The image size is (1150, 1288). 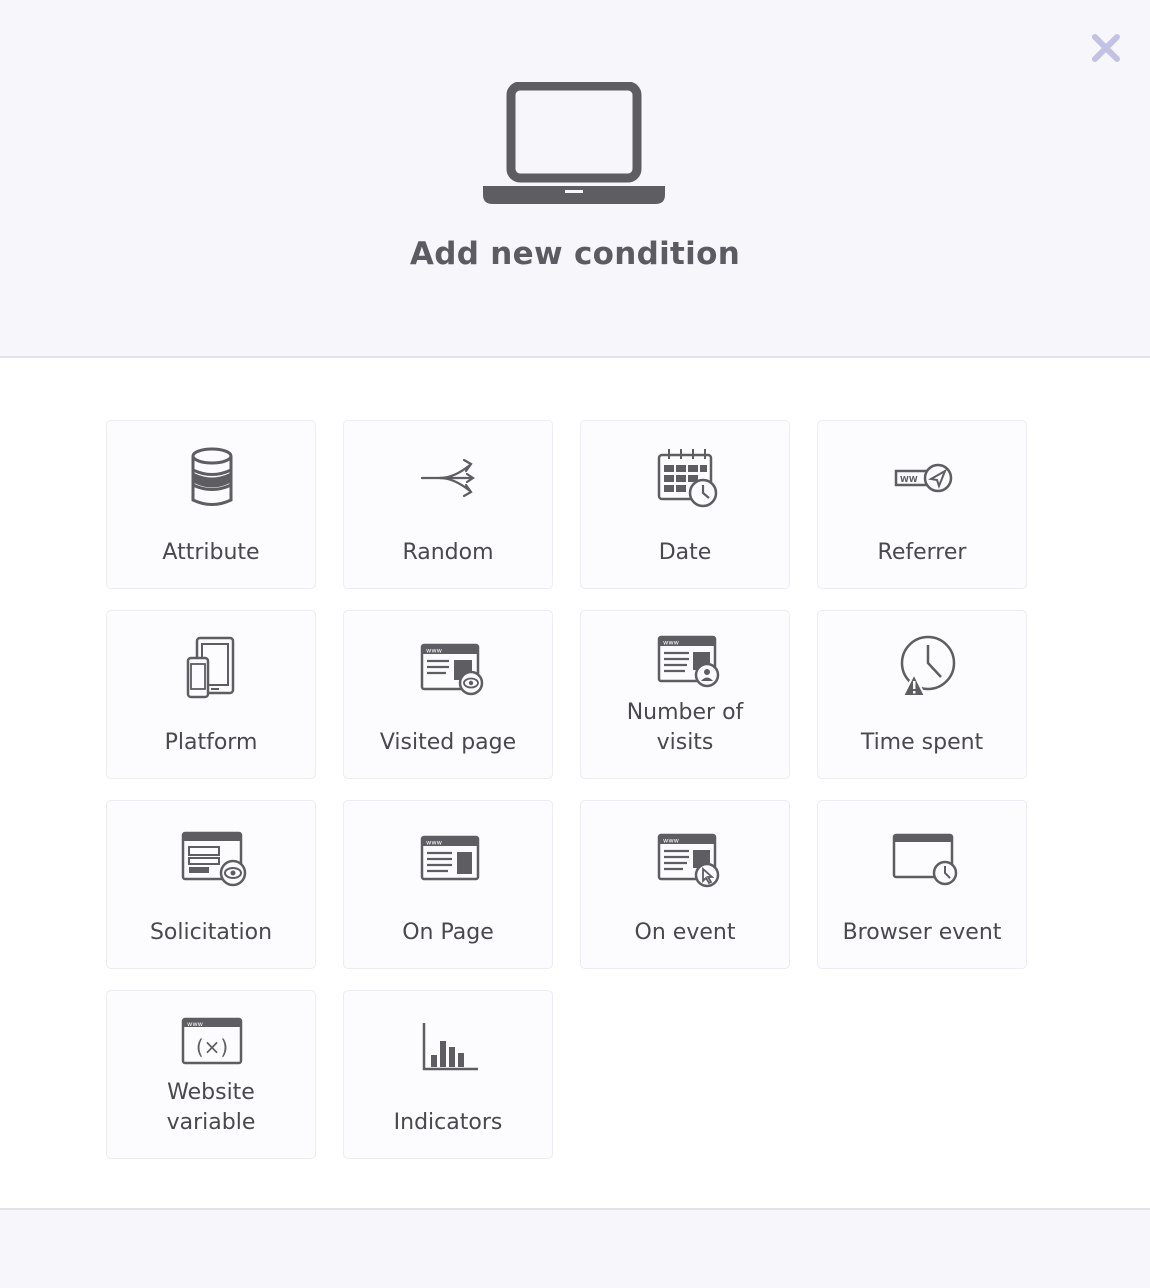 What do you see at coordinates (922, 552) in the screenshot?
I see `condition-label: Referrer` at bounding box center [922, 552].